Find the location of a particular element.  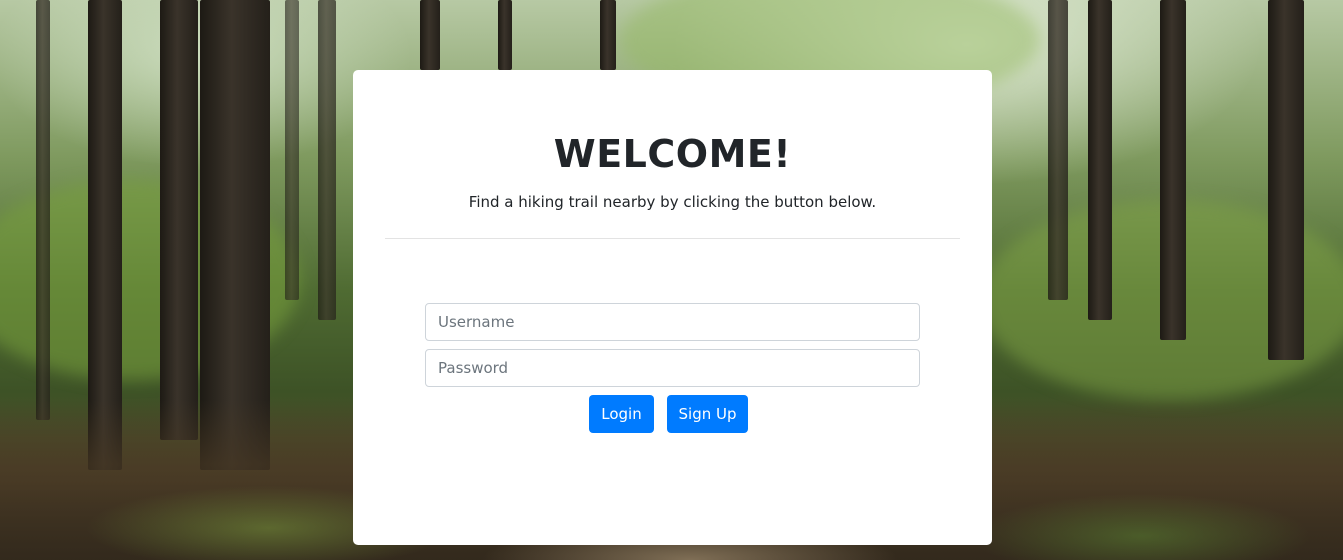

sign-up-button: Sign Up is located at coordinates (707, 414).